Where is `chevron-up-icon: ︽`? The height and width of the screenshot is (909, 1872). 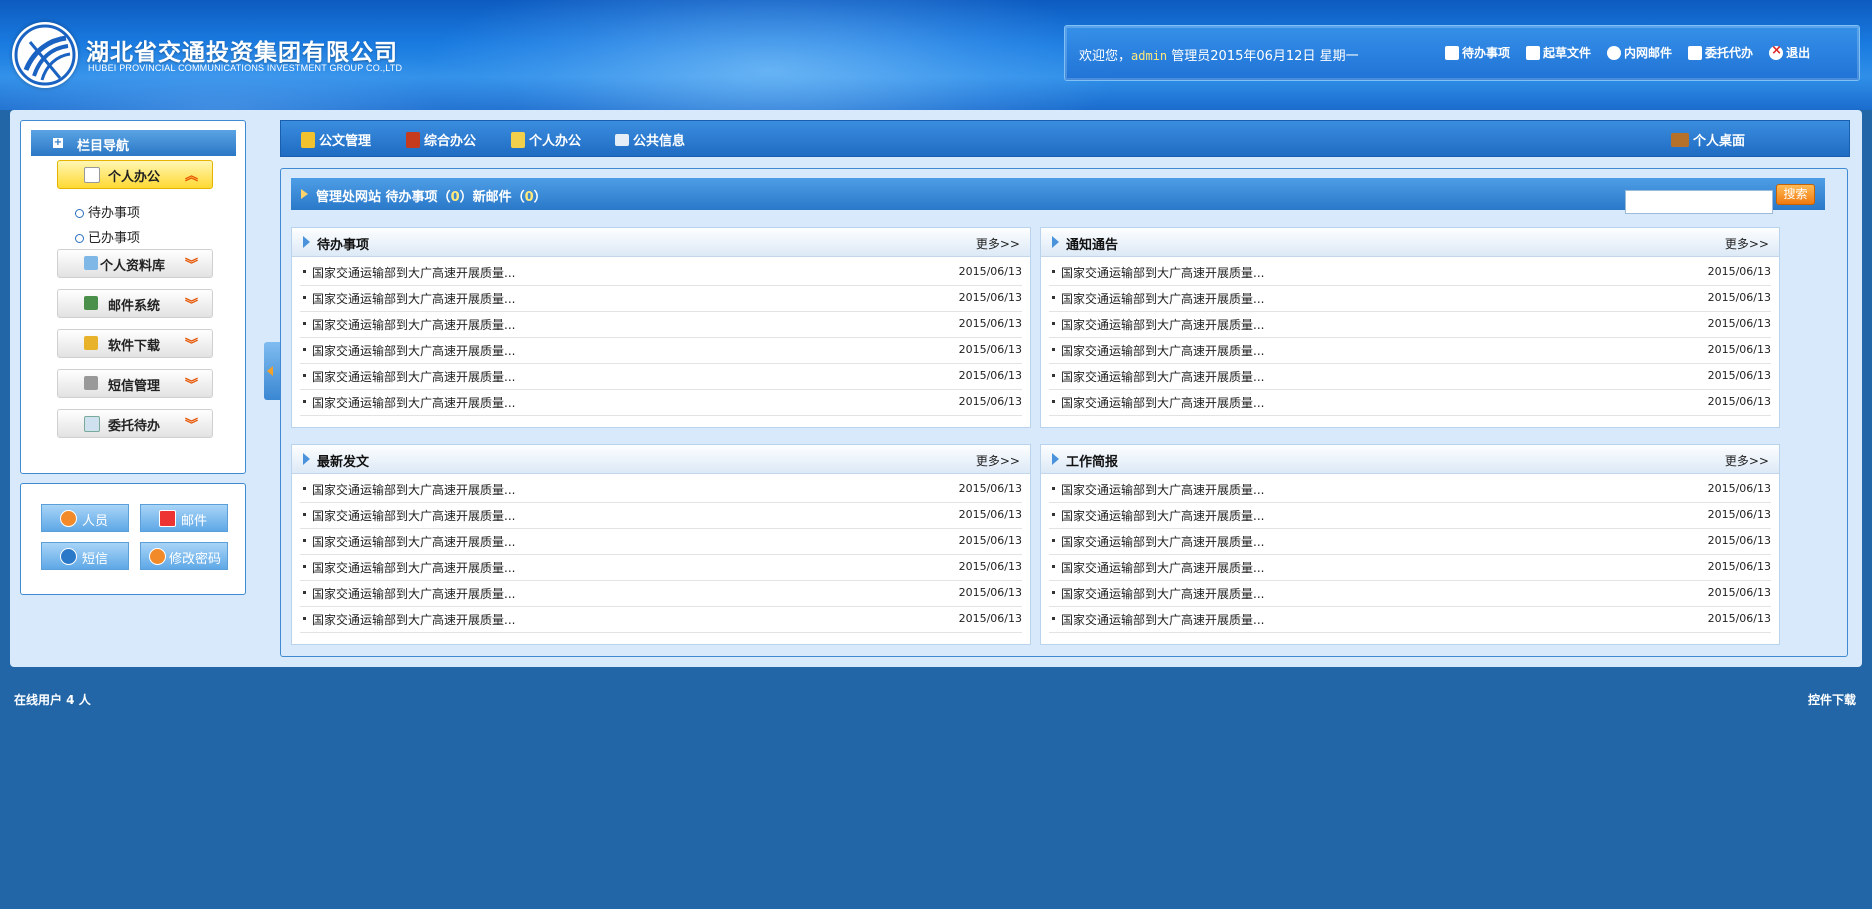
chevron-up-icon: ︽ is located at coordinates (191, 176).